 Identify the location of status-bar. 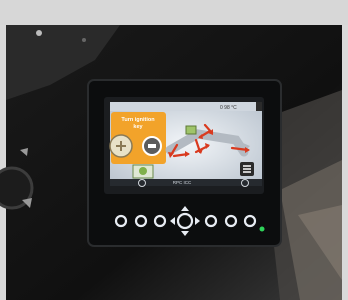
(186, 106).